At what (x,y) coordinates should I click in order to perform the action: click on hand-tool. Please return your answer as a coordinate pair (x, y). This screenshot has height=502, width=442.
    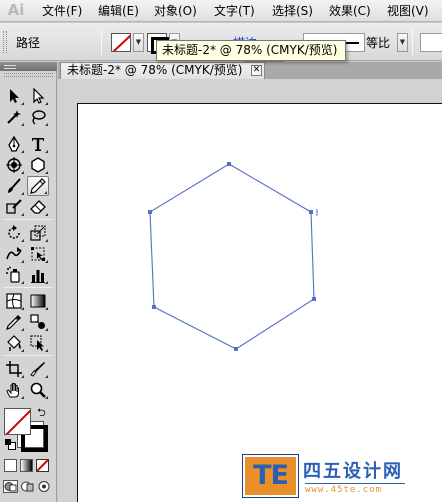
    Looking at the image, I should click on (14, 390).